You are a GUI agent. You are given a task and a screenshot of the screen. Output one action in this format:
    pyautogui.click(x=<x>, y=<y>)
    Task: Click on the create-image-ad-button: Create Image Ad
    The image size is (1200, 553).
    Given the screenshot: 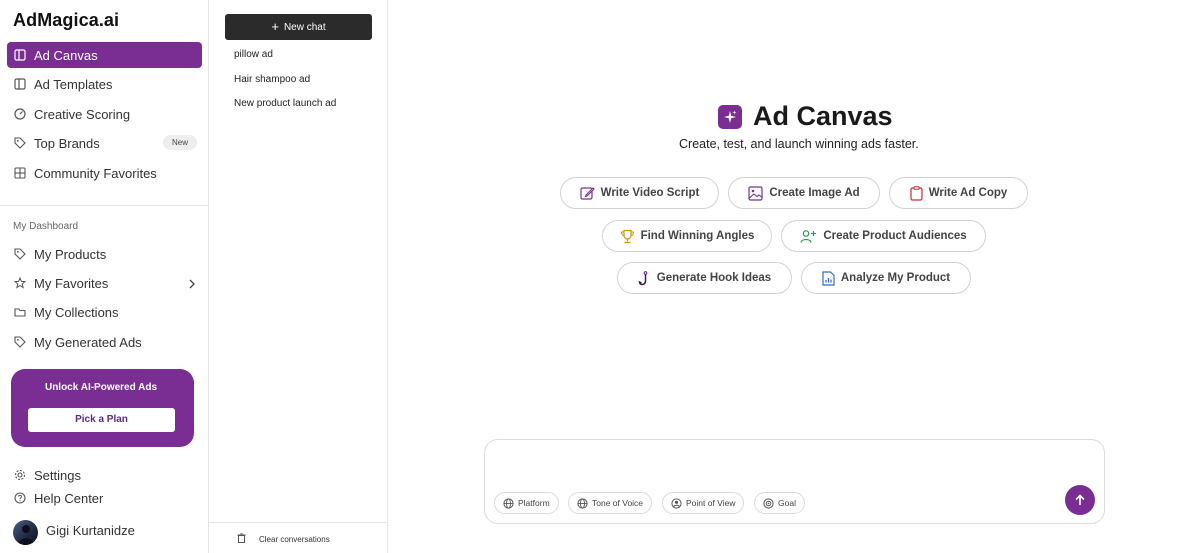 What is the action you would take?
    pyautogui.click(x=804, y=193)
    